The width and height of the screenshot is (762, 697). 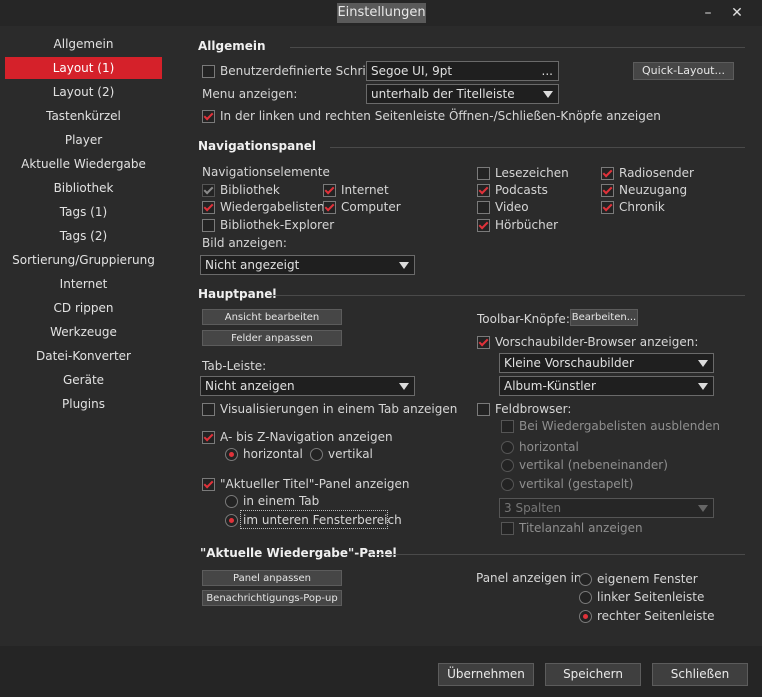 I want to click on rechter-seitenleiste-radio, so click(x=585, y=616).